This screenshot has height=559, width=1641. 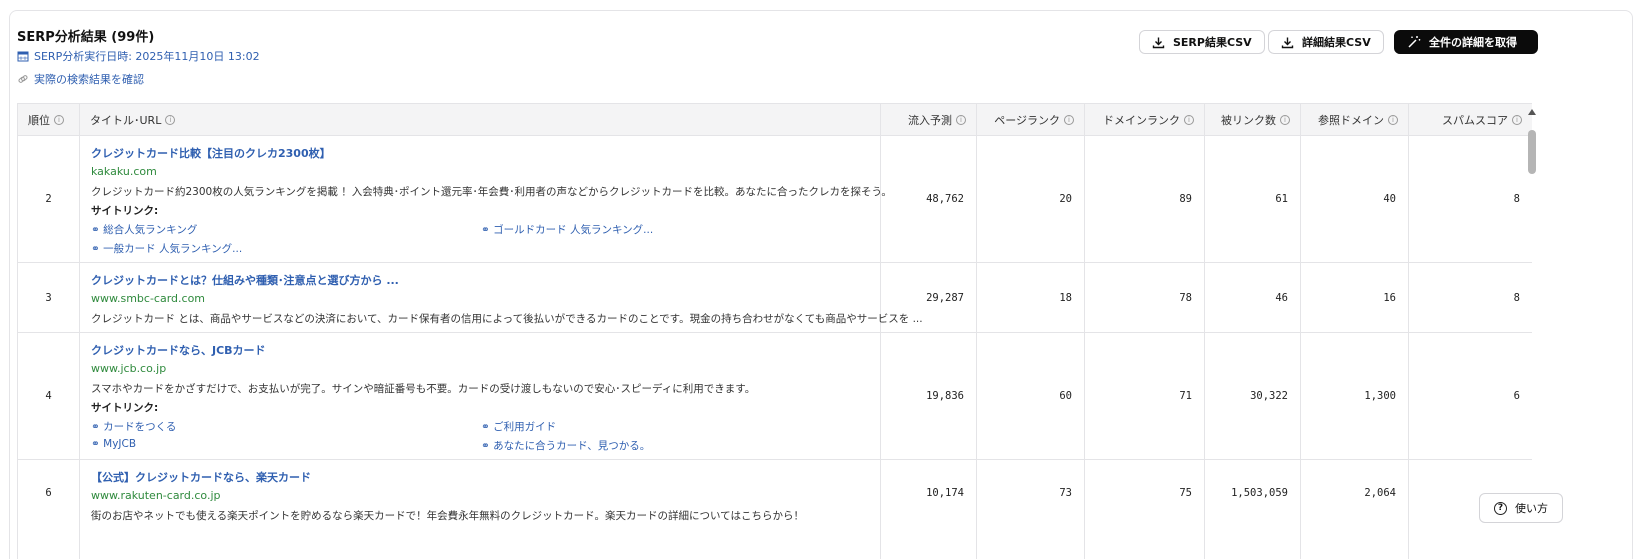 What do you see at coordinates (23, 79) in the screenshot?
I see `link-icon` at bounding box center [23, 79].